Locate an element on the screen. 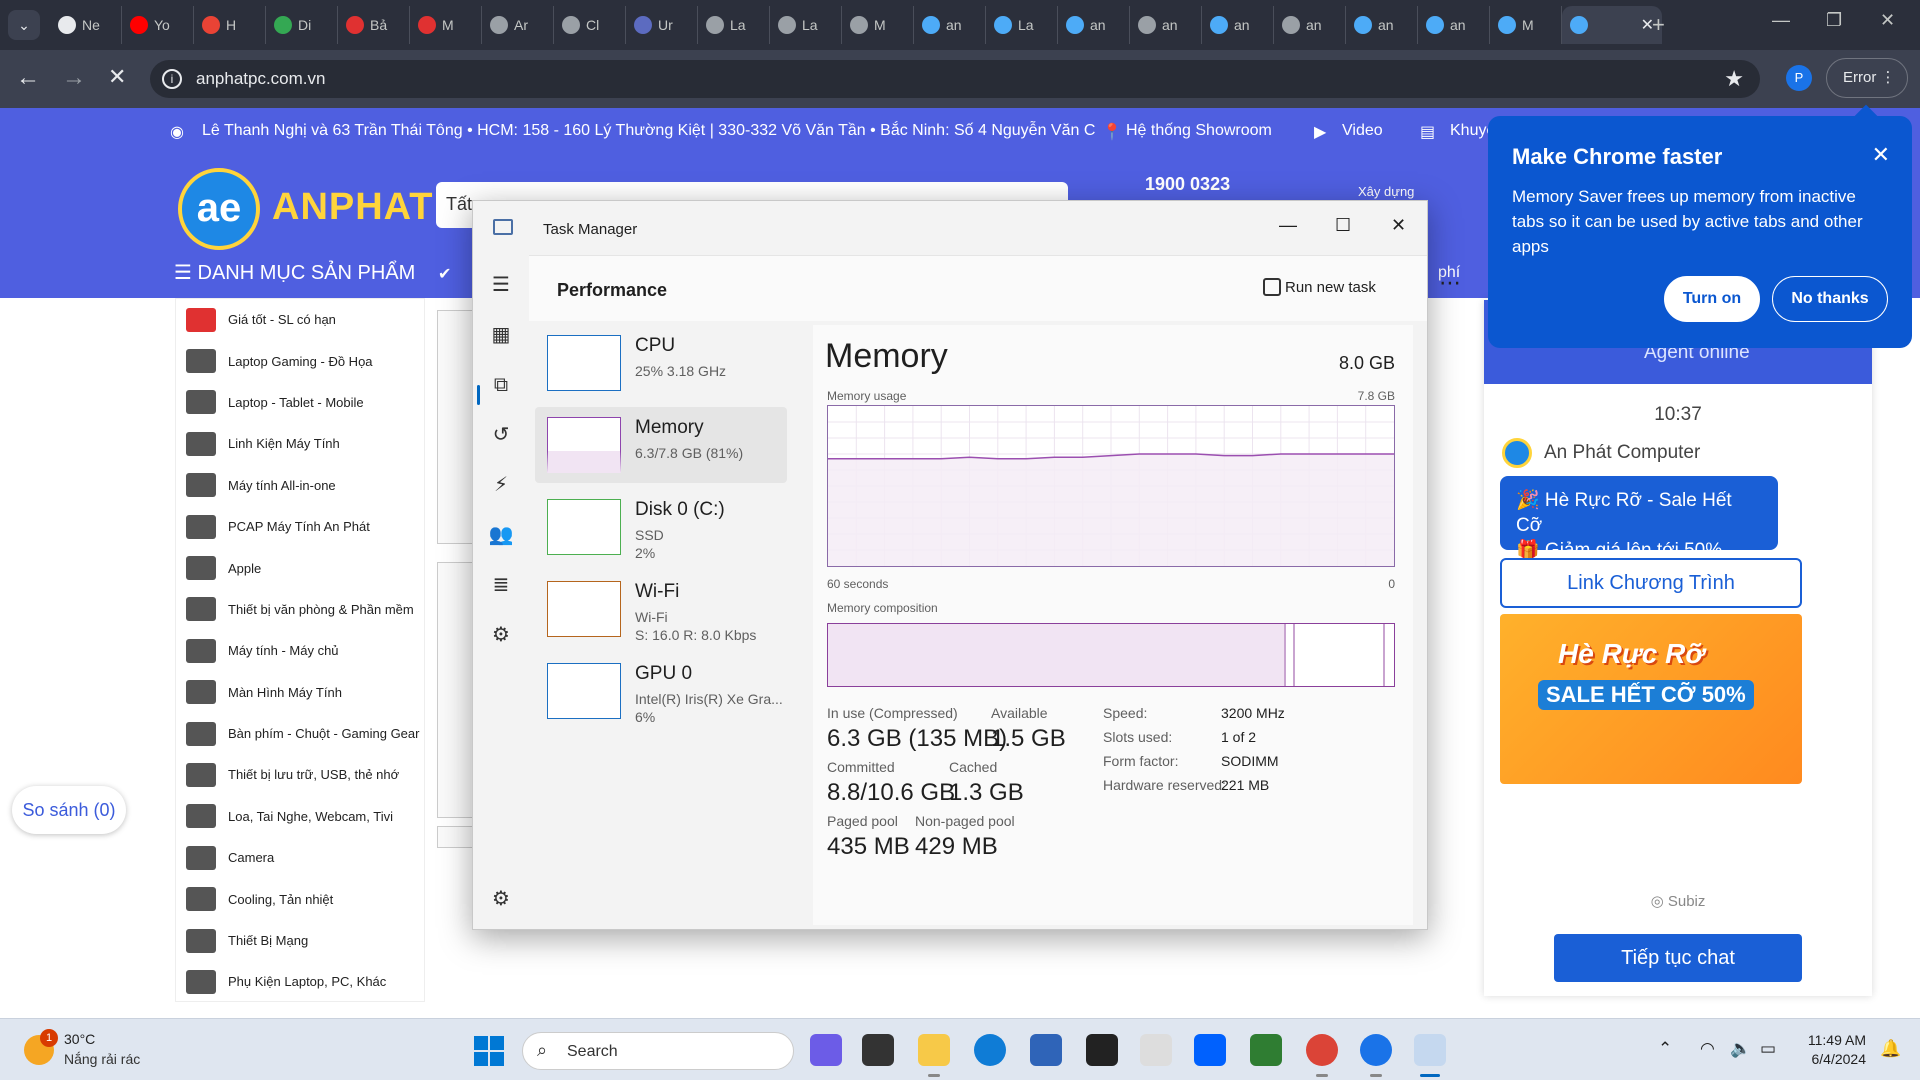 Image resolution: width=1920 pixels, height=1080 pixels. windows-start-icon is located at coordinates (489, 1051).